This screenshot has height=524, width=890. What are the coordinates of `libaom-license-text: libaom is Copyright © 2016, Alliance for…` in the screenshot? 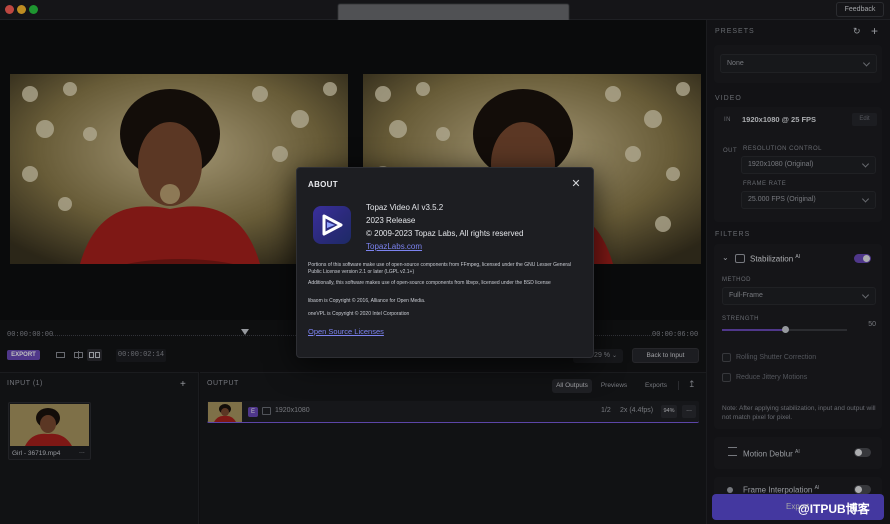 It's located at (367, 301).